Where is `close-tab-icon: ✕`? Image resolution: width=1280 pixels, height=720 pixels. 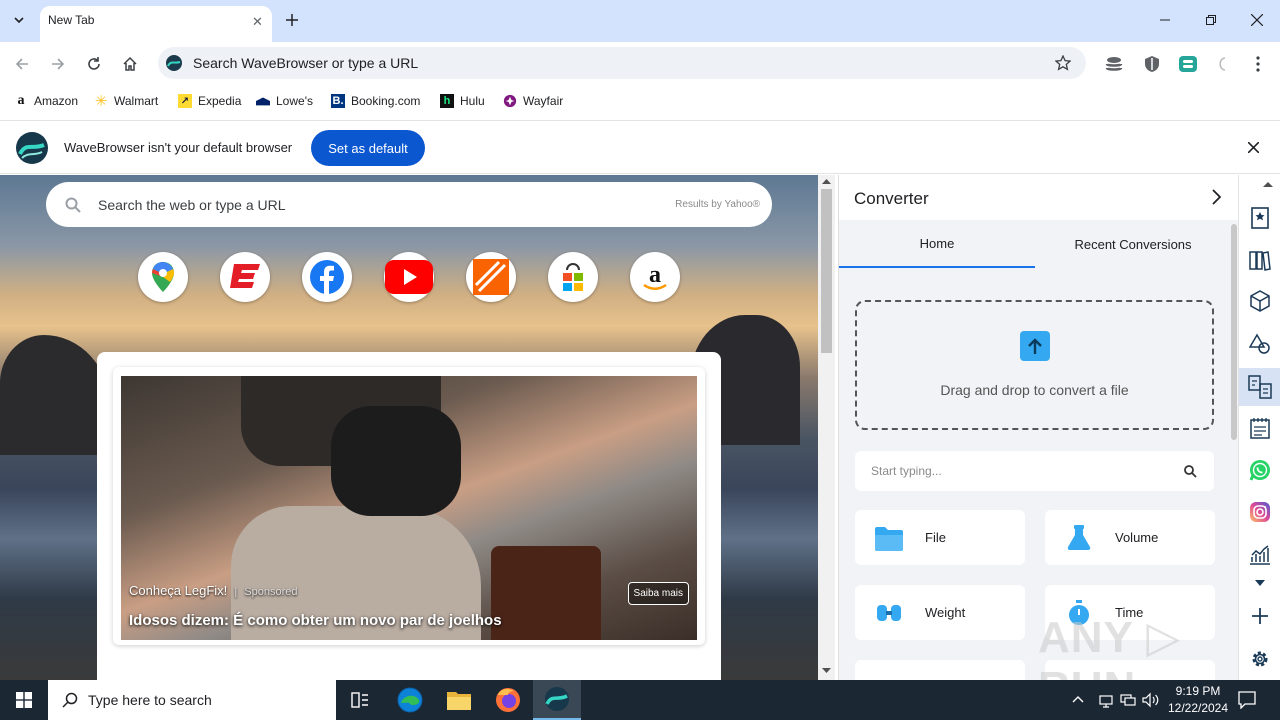
close-tab-icon: ✕ is located at coordinates (257, 22).